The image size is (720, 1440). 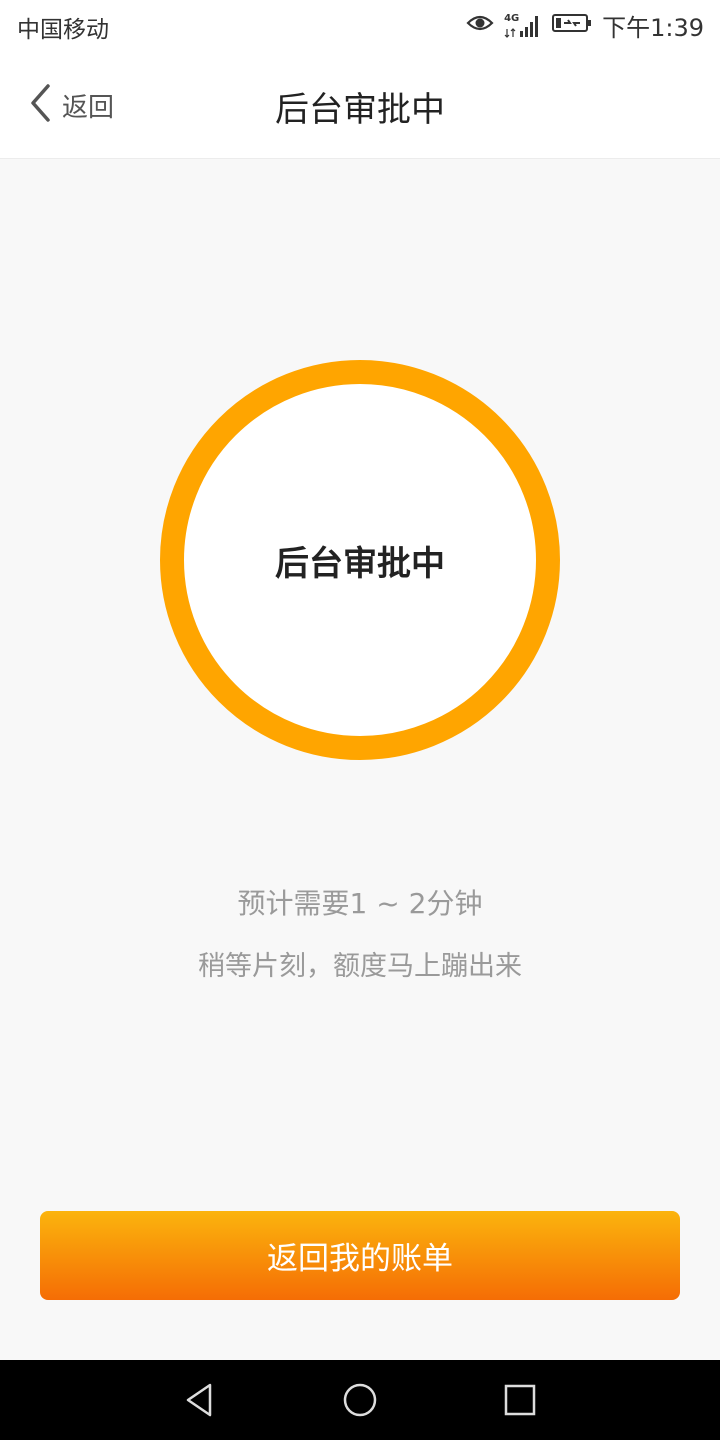 What do you see at coordinates (572, 26) in the screenshot?
I see `battery-charging-icon` at bounding box center [572, 26].